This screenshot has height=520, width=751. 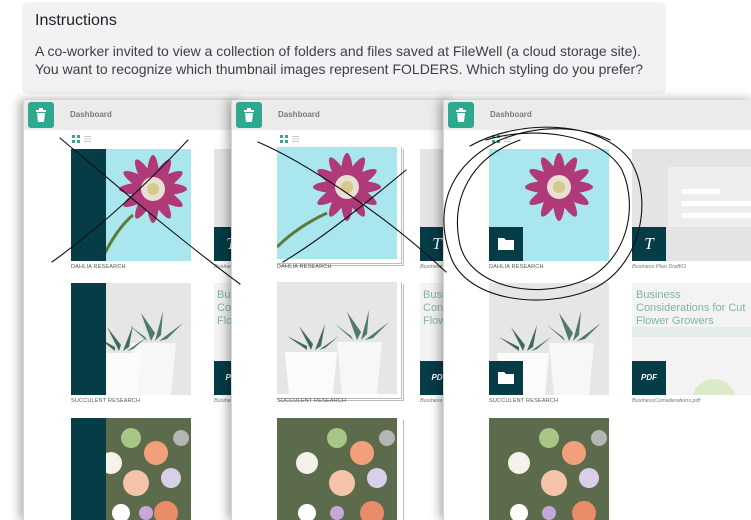 I want to click on doc-preview-graphic, so click(x=714, y=387).